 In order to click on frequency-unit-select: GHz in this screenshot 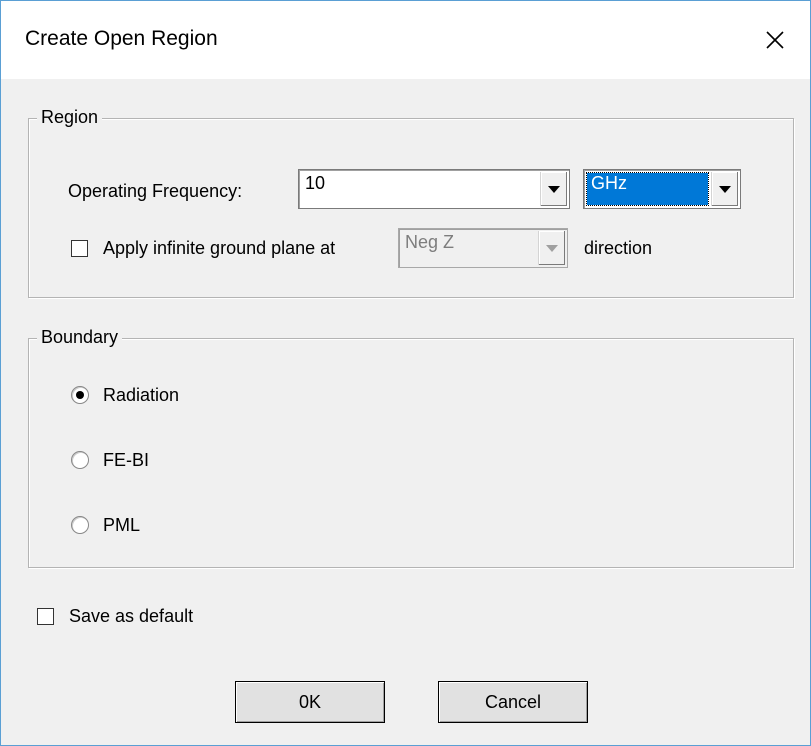, I will do `click(662, 189)`.